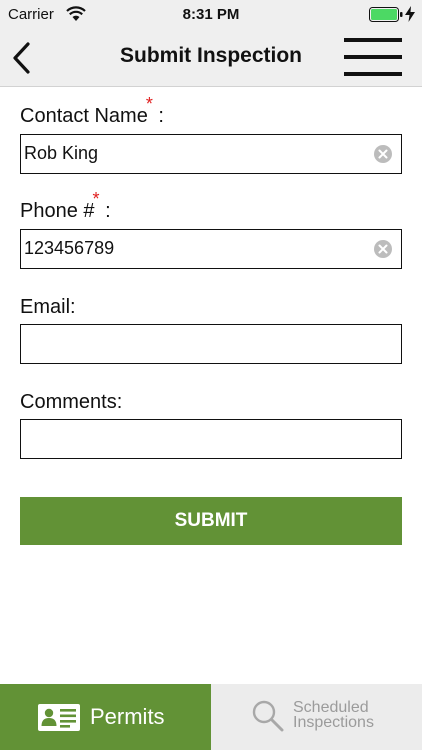 This screenshot has height=750, width=422. What do you see at coordinates (65, 205) in the screenshot?
I see `phone-label: Phone #* :` at bounding box center [65, 205].